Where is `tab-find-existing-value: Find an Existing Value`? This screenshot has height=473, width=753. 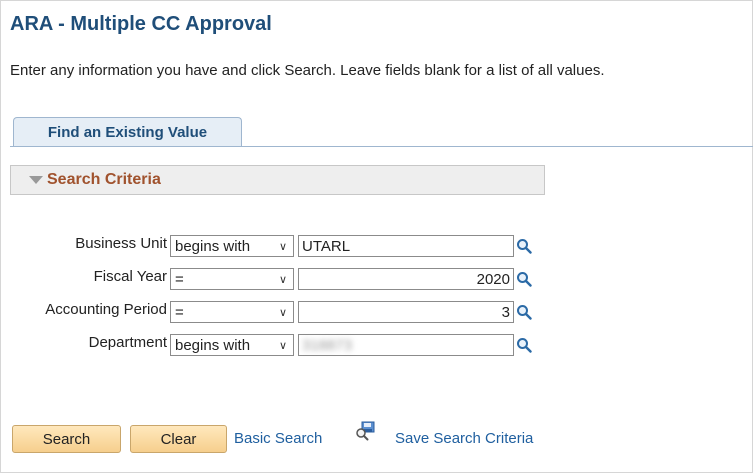
tab-find-existing-value: Find an Existing Value is located at coordinates (127, 132).